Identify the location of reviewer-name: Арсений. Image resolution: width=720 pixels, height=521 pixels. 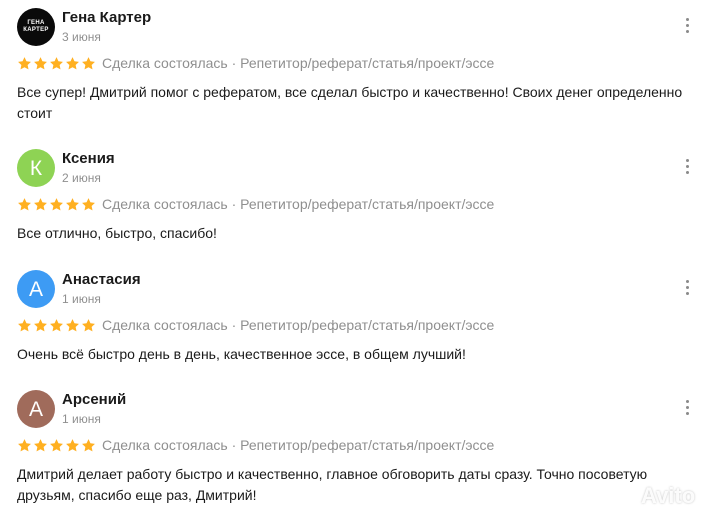
(94, 399).